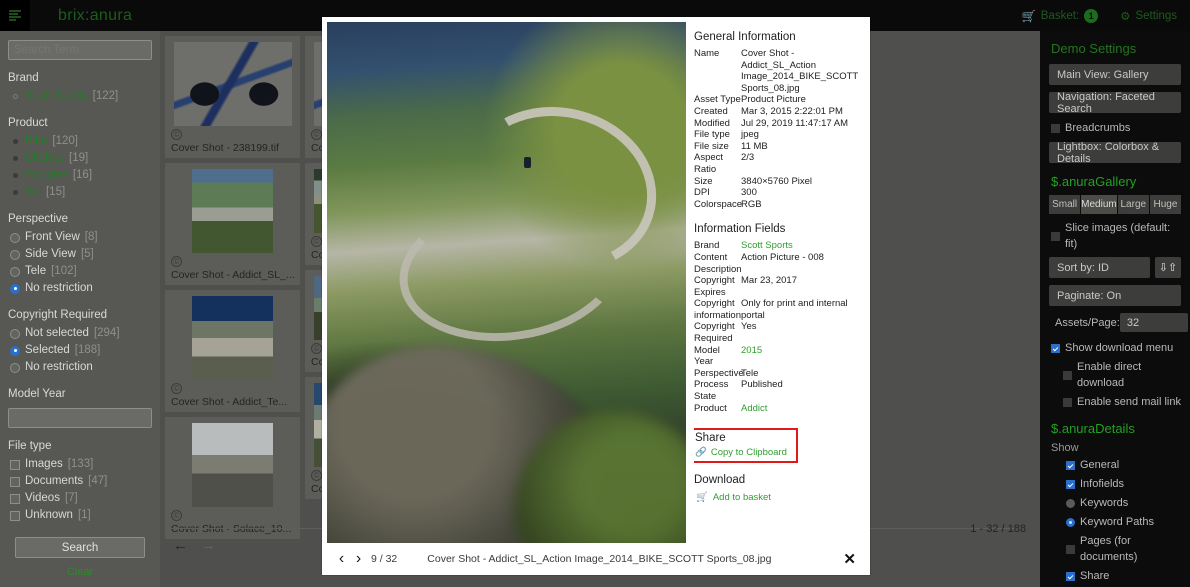 The image size is (1190, 587). Describe the element at coordinates (1165, 204) in the screenshot. I see `size-option-huge: Huge` at that location.